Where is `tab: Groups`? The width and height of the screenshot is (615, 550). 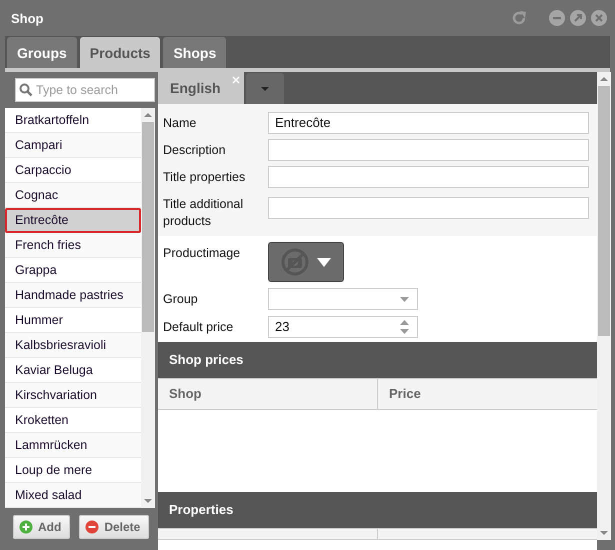 tab: Groups is located at coordinates (42, 52).